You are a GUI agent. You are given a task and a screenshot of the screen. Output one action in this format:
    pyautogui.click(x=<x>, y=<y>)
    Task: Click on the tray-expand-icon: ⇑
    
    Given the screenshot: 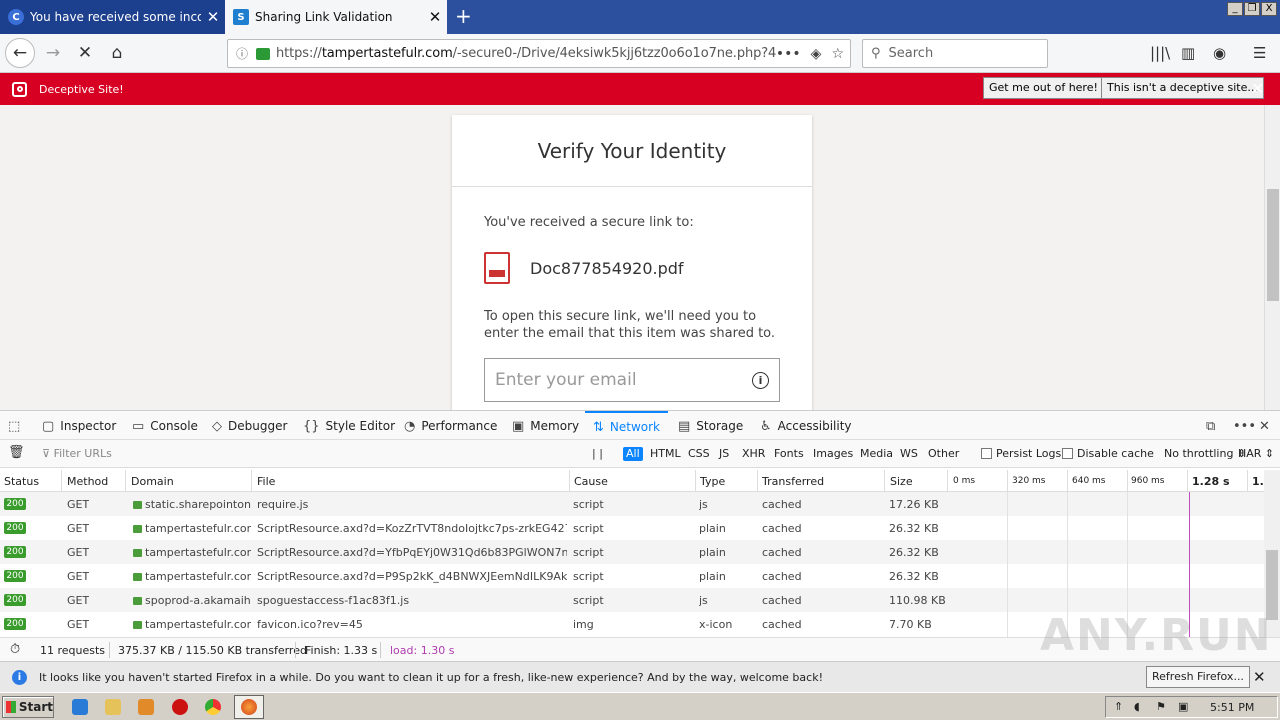 What is the action you would take?
    pyautogui.click(x=1118, y=706)
    